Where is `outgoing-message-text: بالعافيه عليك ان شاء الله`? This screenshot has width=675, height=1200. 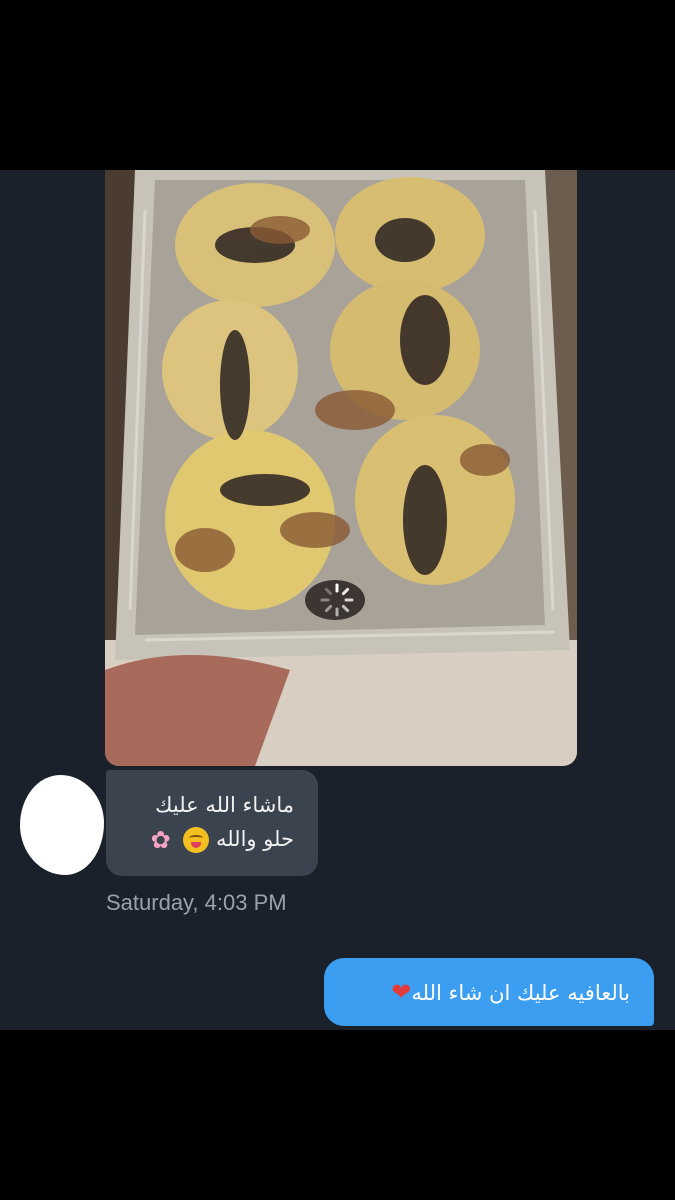 outgoing-message-text: بالعافيه عليك ان شاء الله is located at coordinates (520, 993).